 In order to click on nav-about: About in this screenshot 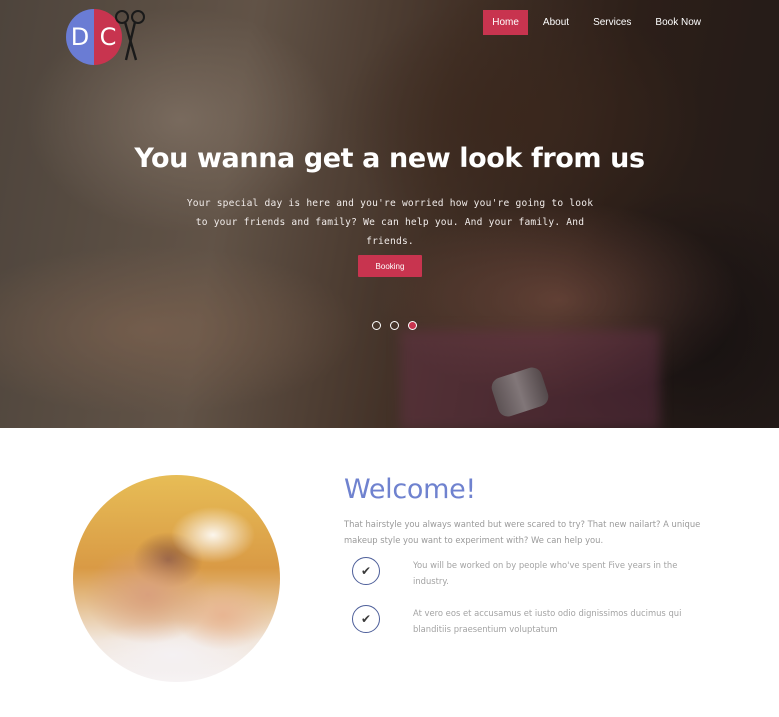, I will do `click(556, 22)`.